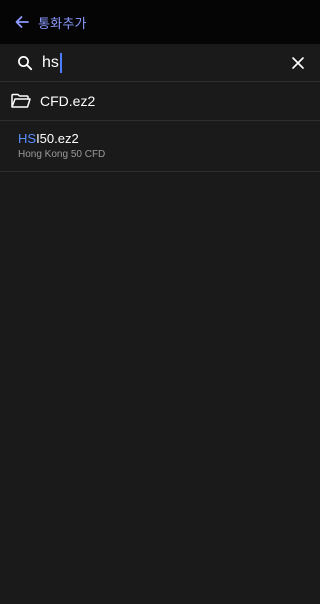 The image size is (320, 604). I want to click on back-button, so click(22, 22).